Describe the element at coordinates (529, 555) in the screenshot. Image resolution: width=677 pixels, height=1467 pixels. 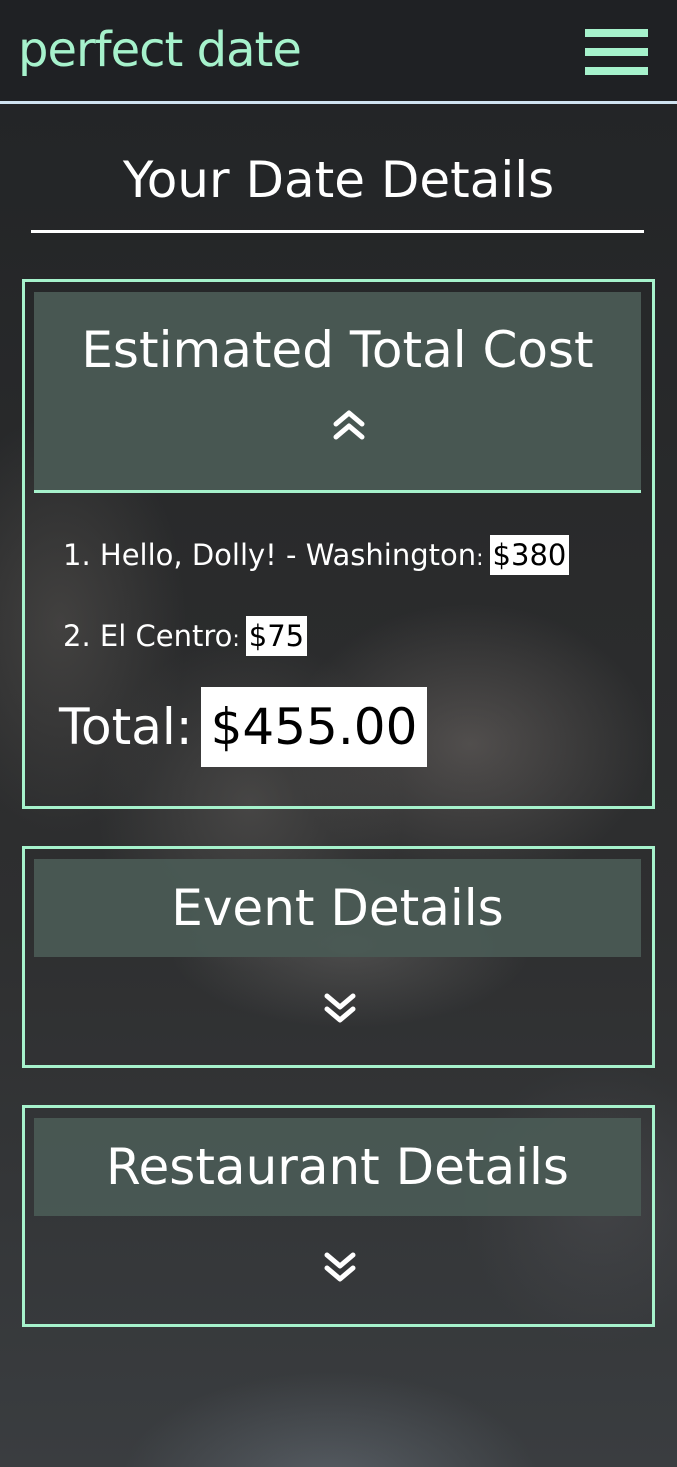
I see `cost-item-price: $380` at that location.